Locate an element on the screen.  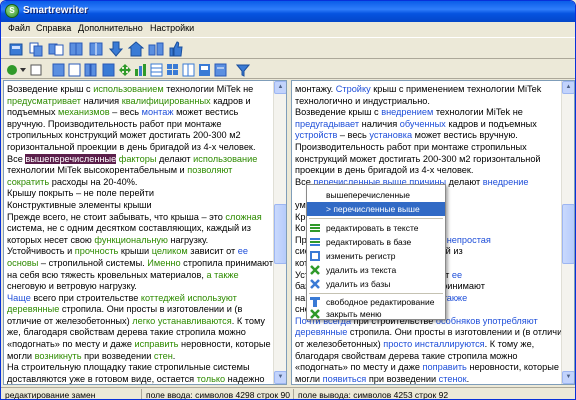
synonym-word: также is located at coordinates (455, 298).